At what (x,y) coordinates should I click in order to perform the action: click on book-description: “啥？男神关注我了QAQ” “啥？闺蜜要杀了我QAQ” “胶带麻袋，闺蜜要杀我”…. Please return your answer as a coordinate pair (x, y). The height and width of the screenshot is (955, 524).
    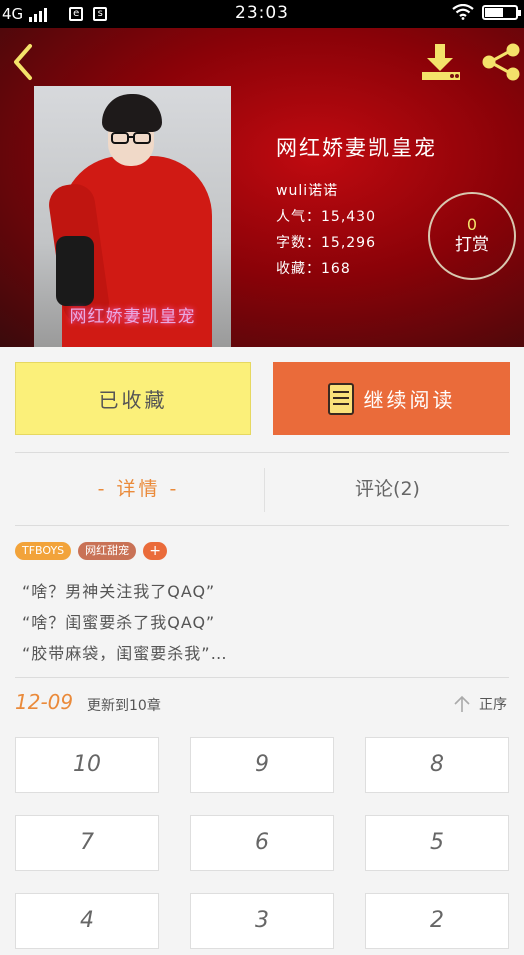
    Looking at the image, I should click on (125, 622).